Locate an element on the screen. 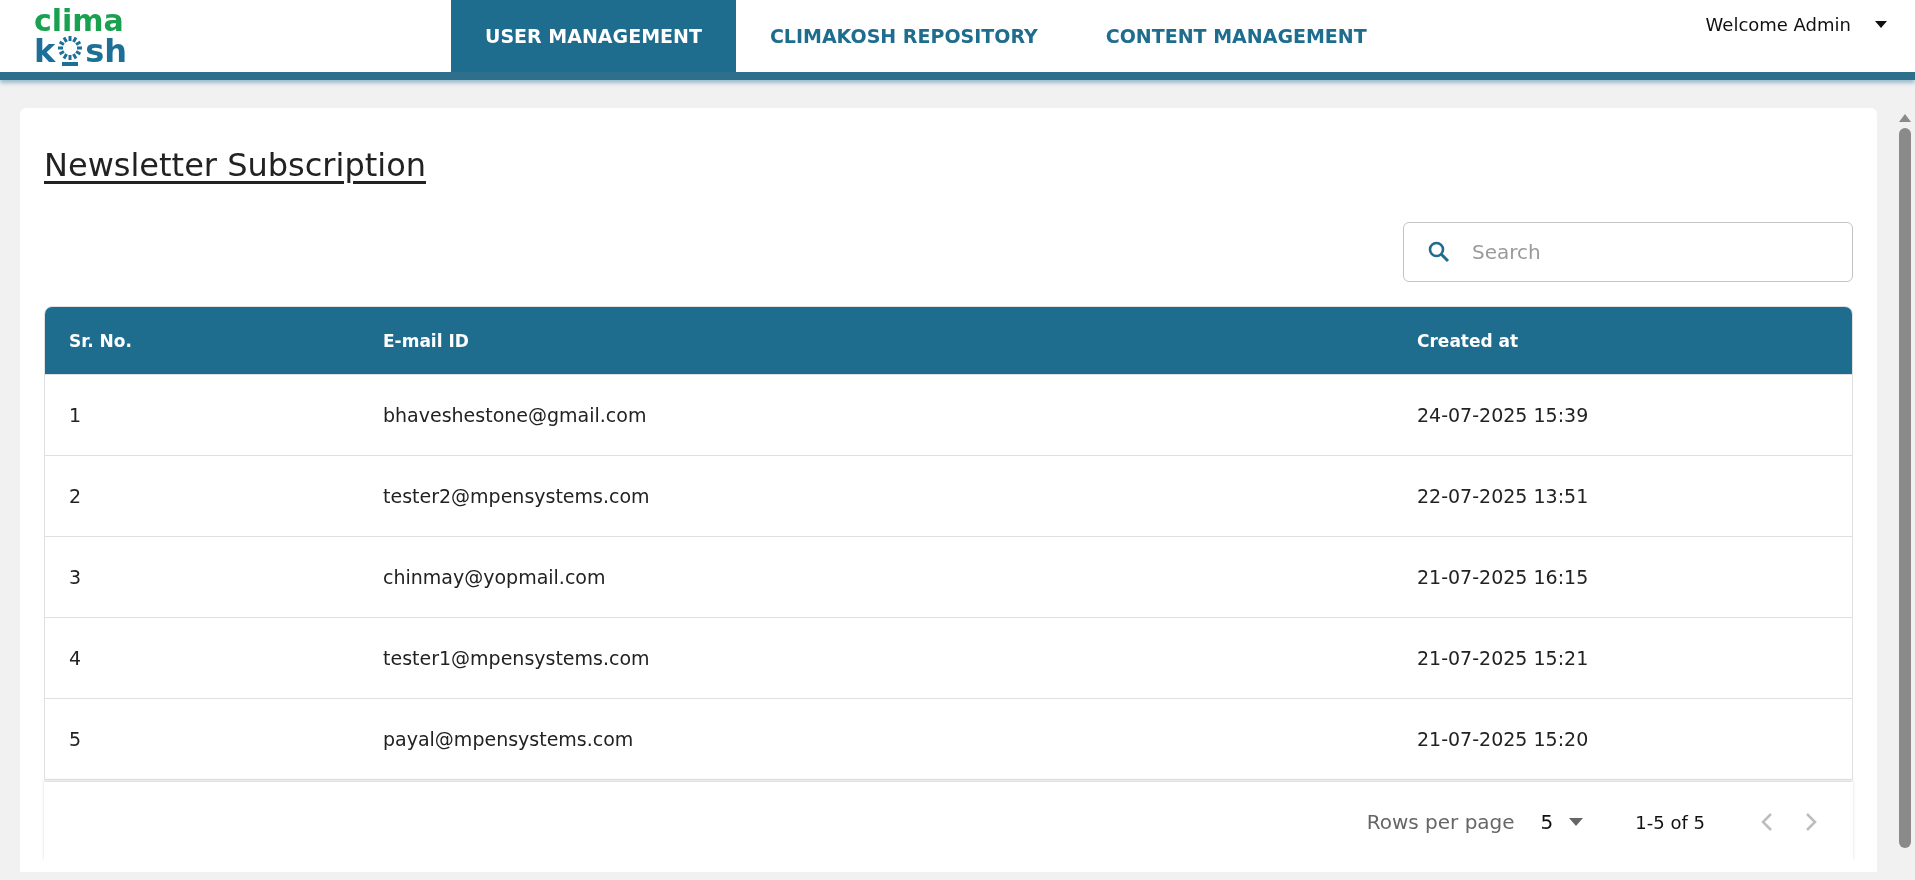  chevron-left-icon is located at coordinates (1767, 822).